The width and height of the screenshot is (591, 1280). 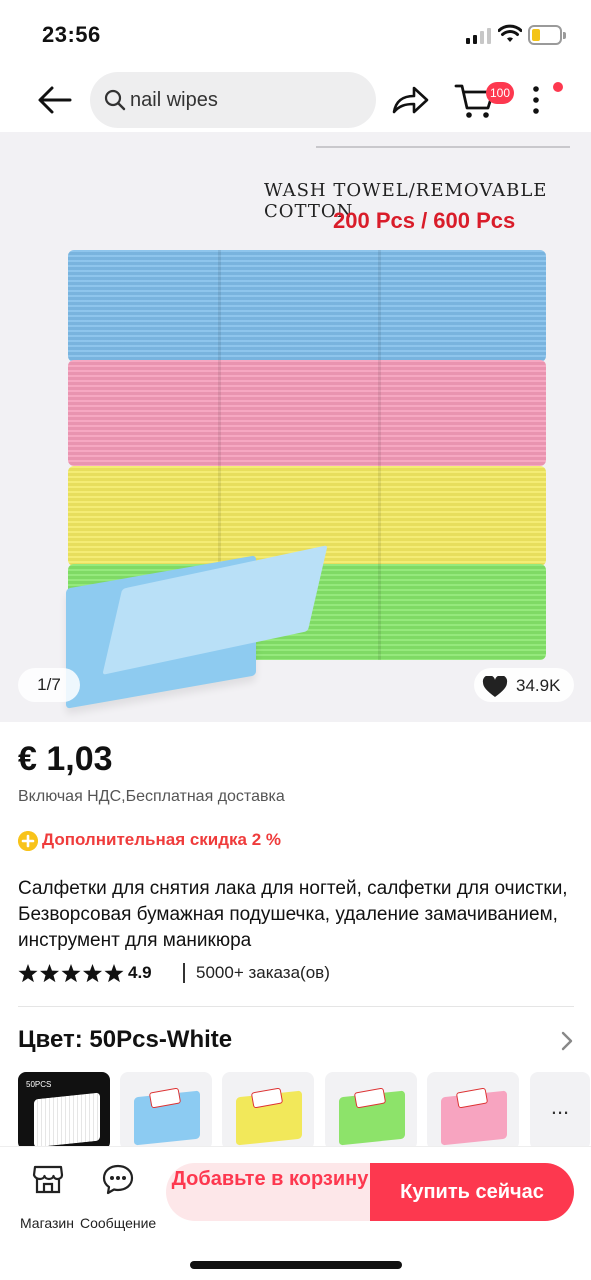 What do you see at coordinates (547, 35) in the screenshot?
I see `battery-icon` at bounding box center [547, 35].